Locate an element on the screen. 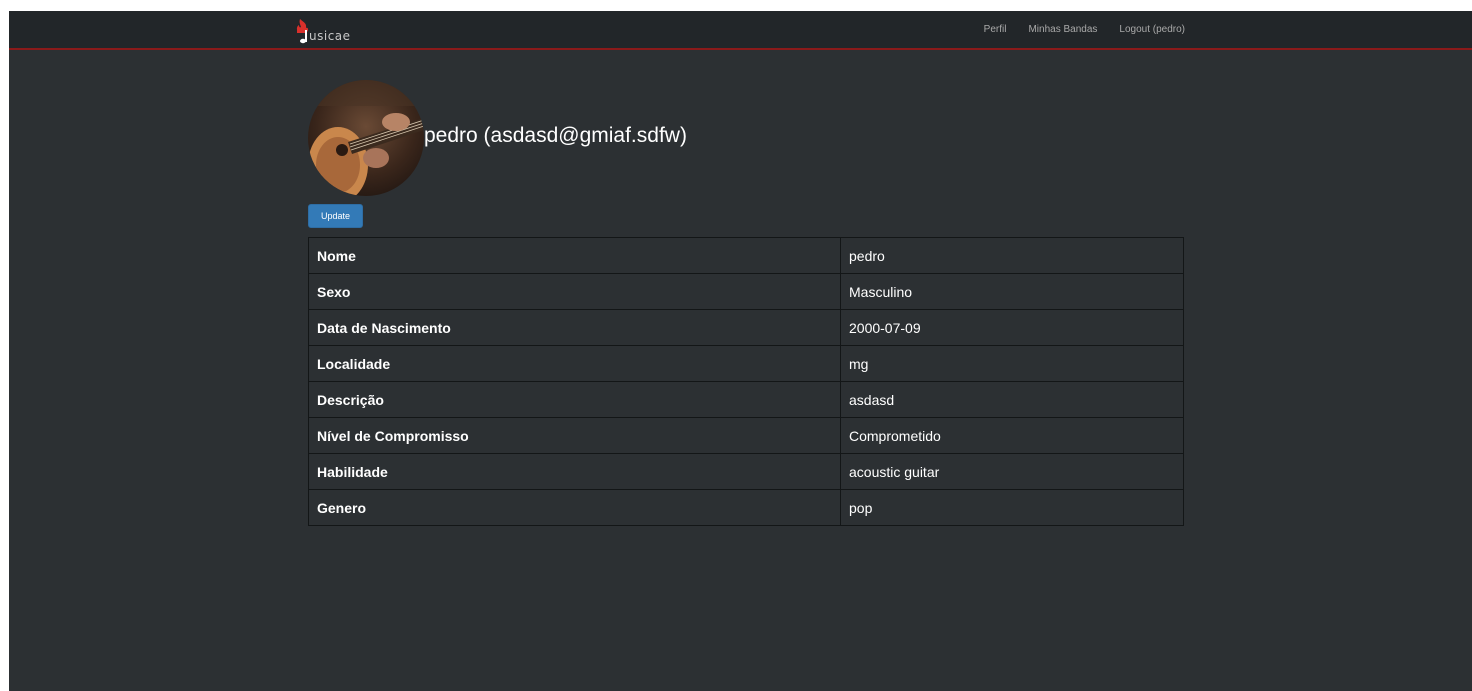 This screenshot has width=1472, height=691. row-label: Data de Nascimento is located at coordinates (574, 327).